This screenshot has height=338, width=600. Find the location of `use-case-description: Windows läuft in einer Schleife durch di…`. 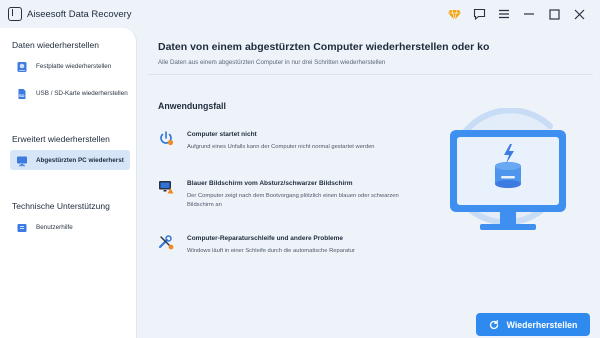

use-case-description: Windows läuft in einer Schleife durch di… is located at coordinates (271, 251).